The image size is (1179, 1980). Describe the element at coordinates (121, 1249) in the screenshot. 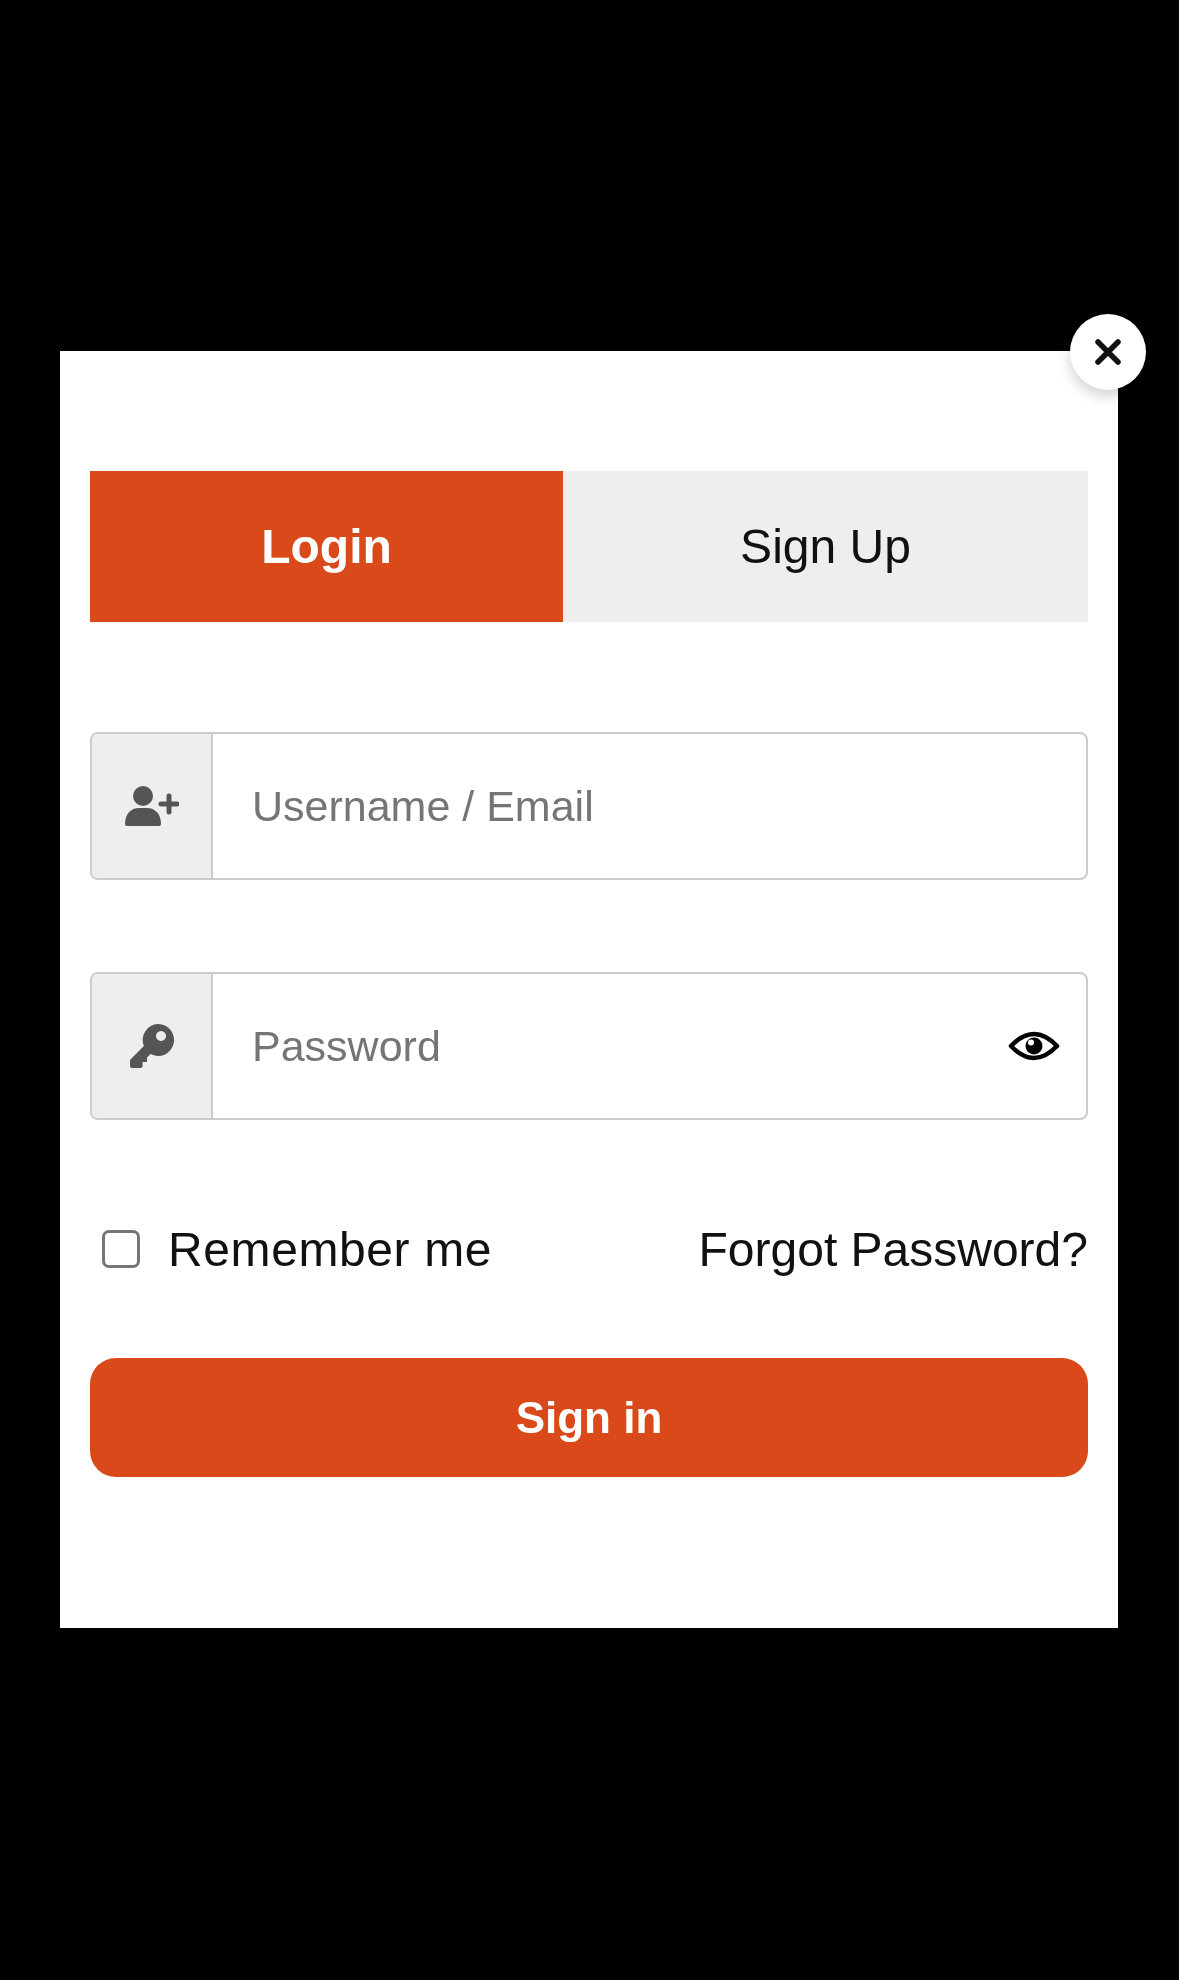

I see `remember-checkbox` at that location.